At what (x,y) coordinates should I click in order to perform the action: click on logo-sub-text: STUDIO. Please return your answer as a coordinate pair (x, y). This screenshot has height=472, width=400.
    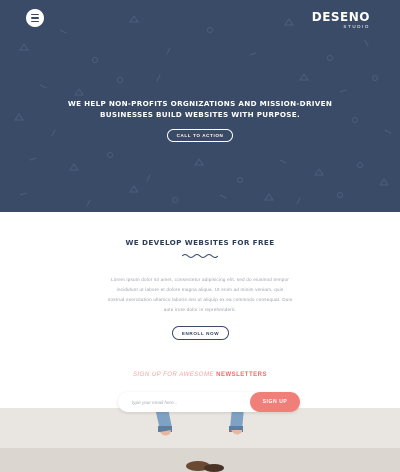
    Looking at the image, I should click on (356, 26).